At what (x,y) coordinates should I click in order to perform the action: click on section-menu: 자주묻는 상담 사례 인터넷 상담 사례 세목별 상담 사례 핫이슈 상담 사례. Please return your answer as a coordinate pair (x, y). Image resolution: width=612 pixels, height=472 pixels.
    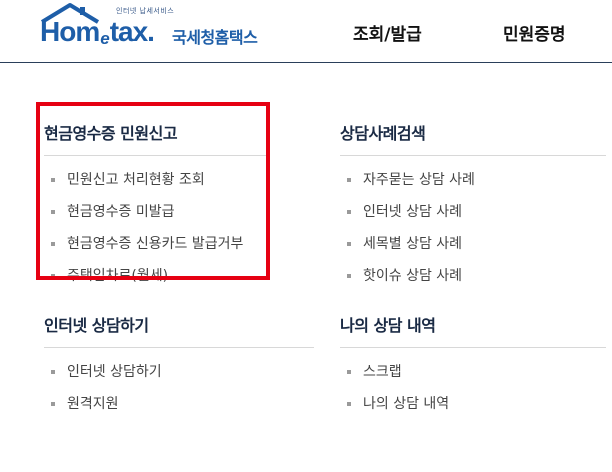
    Looking at the image, I should click on (473, 224).